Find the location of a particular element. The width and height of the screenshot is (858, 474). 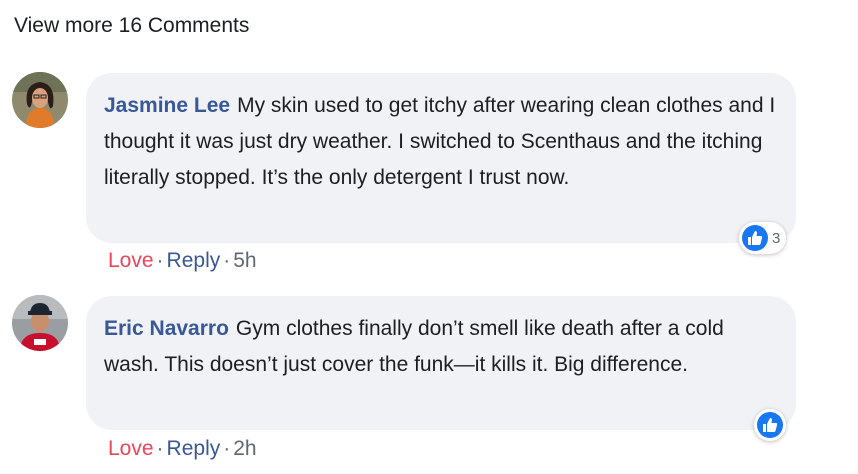

comment-actions: Love · Reply · 2h is located at coordinates (182, 449).